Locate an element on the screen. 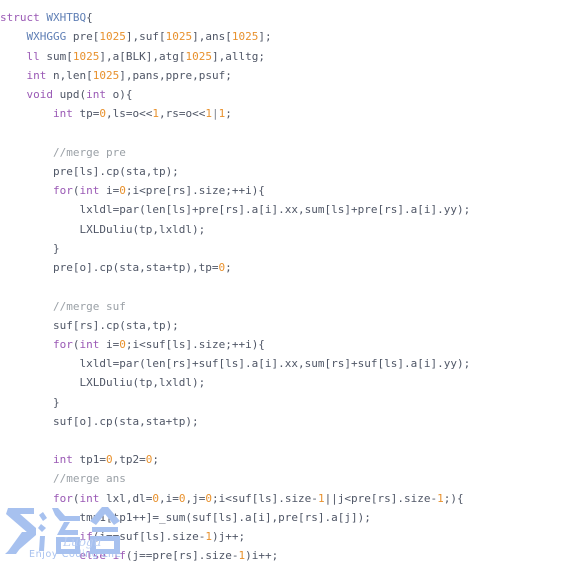  code-line: ll sum[1025],a[BLK],atg[1025],alltg; is located at coordinates (282, 56).